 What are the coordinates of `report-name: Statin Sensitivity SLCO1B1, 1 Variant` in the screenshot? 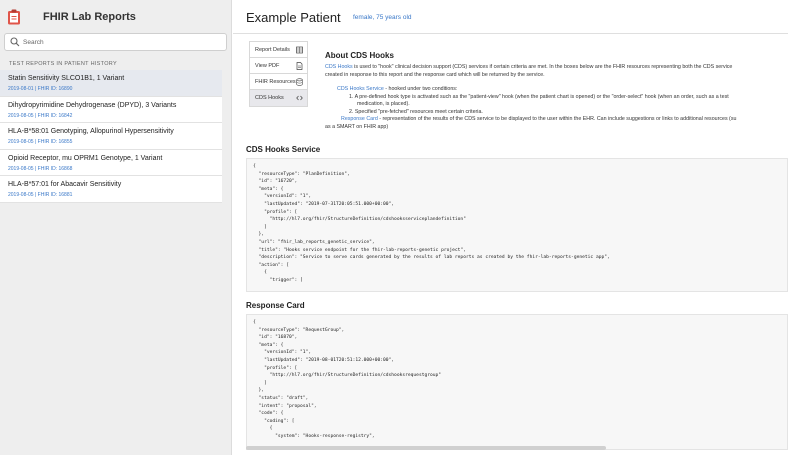 It's located at (66, 78).